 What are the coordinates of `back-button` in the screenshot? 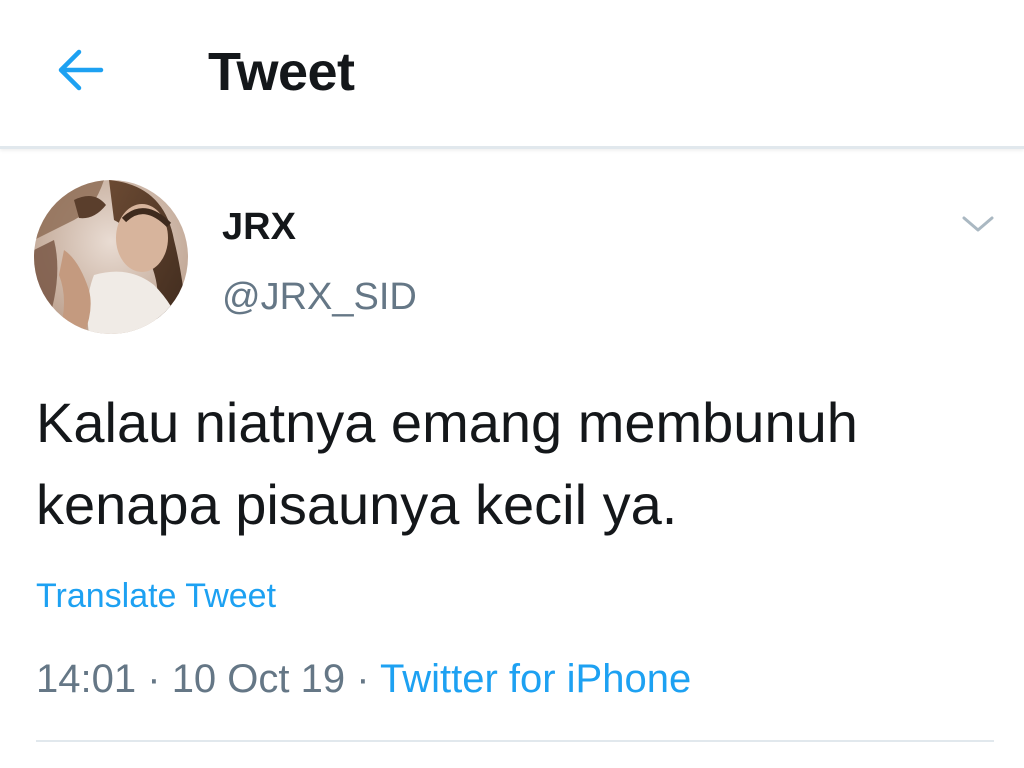 It's located at (80, 70).